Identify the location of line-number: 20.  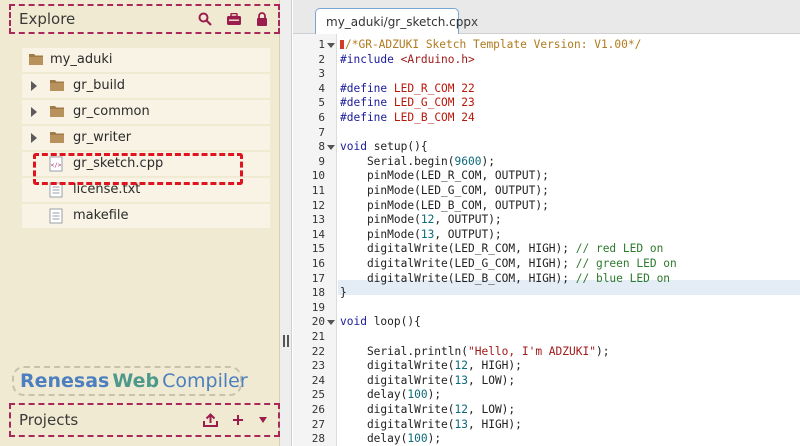
(318, 322).